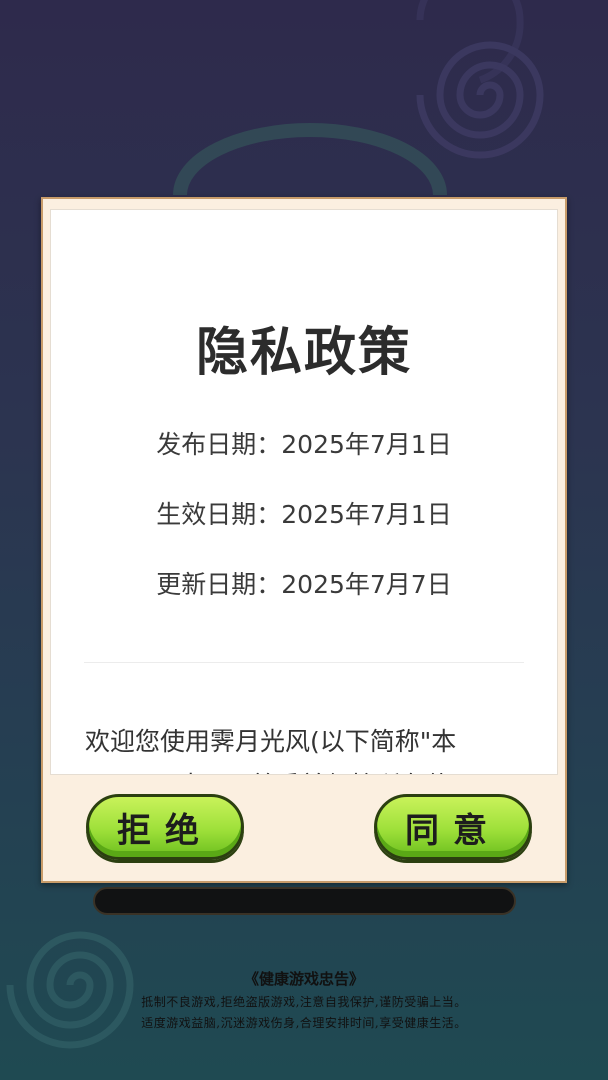 The image size is (608, 1080). I want to click on effective-date: 生效日期：2025年7月1日, so click(304, 514).